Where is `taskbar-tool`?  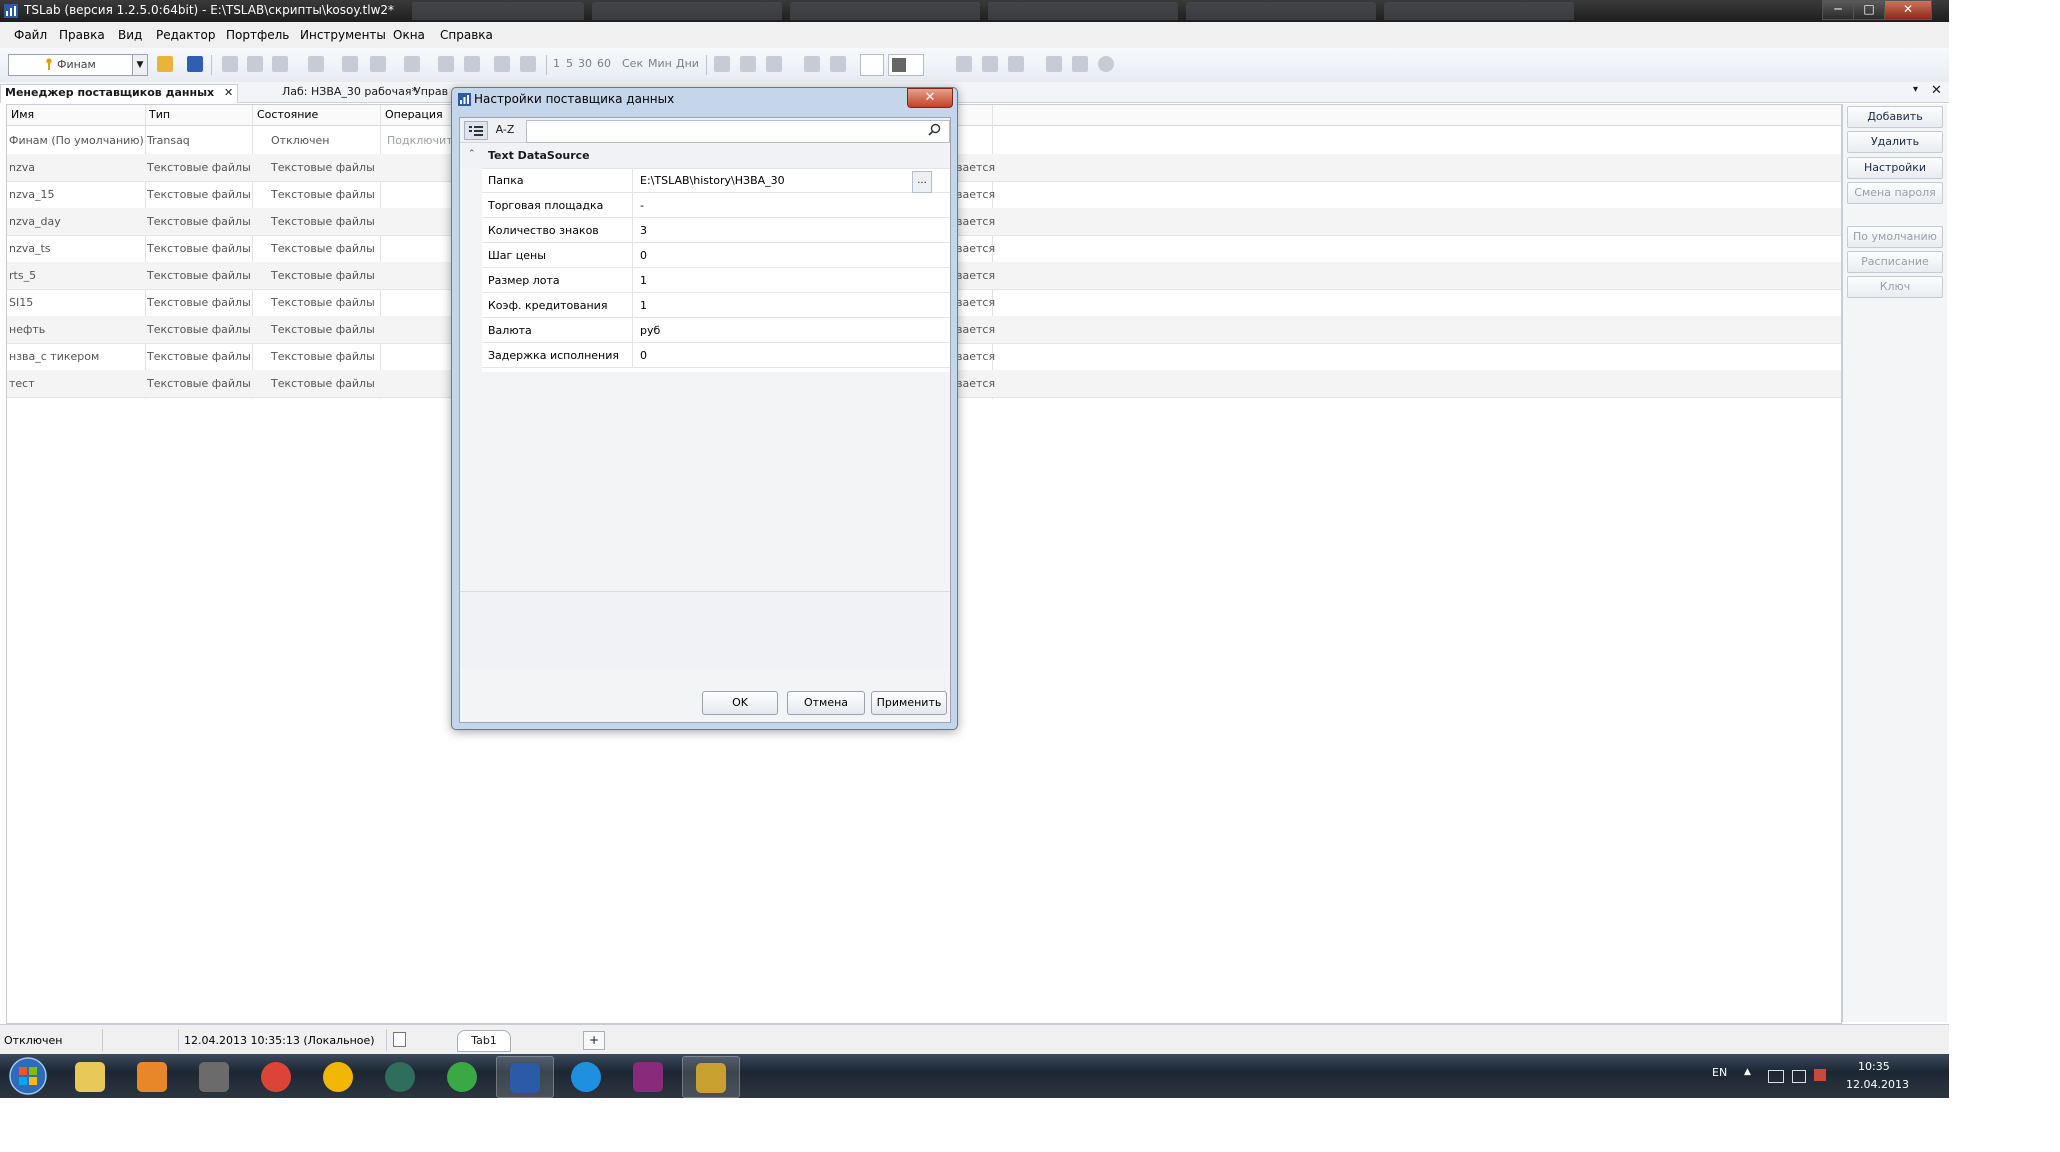 taskbar-tool is located at coordinates (711, 1077).